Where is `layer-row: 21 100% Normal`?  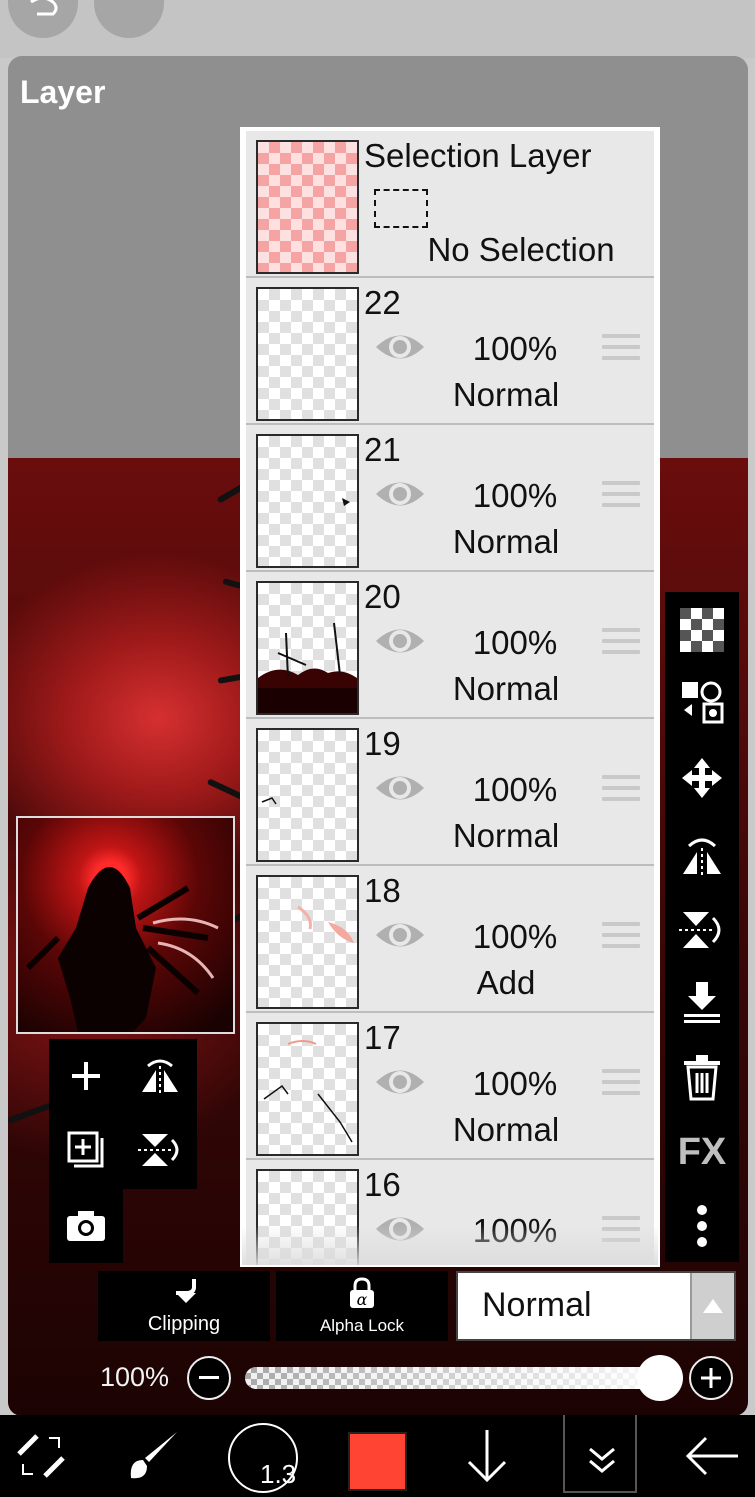 layer-row: 21 100% Normal is located at coordinates (450, 498).